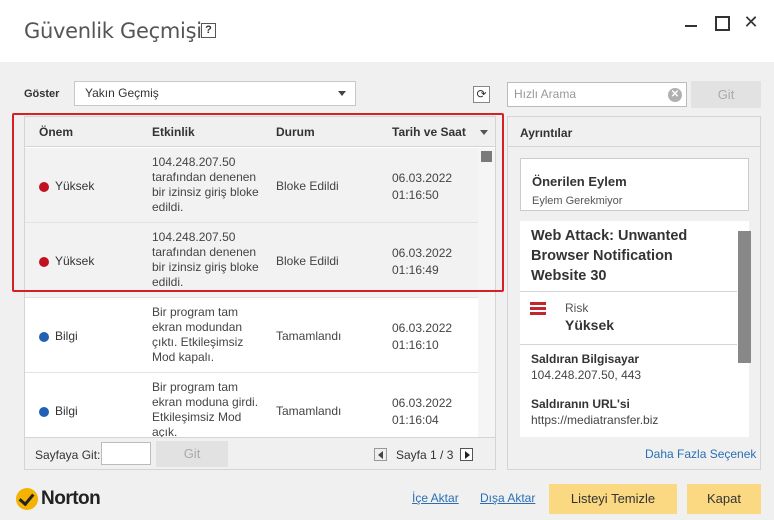  Describe the element at coordinates (387, 31) in the screenshot. I see `title-bar: Güvenlik Geçmişi ? ✕` at that location.